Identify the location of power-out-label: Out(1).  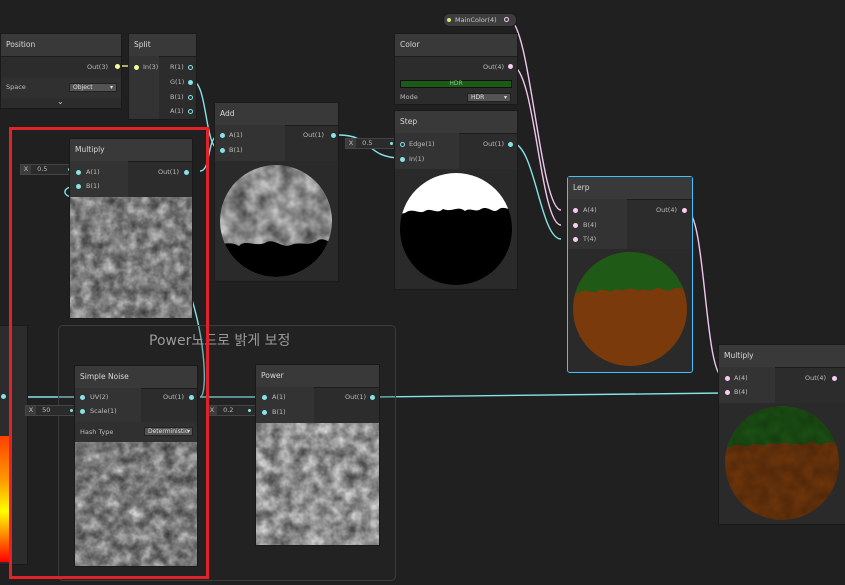
(355, 397).